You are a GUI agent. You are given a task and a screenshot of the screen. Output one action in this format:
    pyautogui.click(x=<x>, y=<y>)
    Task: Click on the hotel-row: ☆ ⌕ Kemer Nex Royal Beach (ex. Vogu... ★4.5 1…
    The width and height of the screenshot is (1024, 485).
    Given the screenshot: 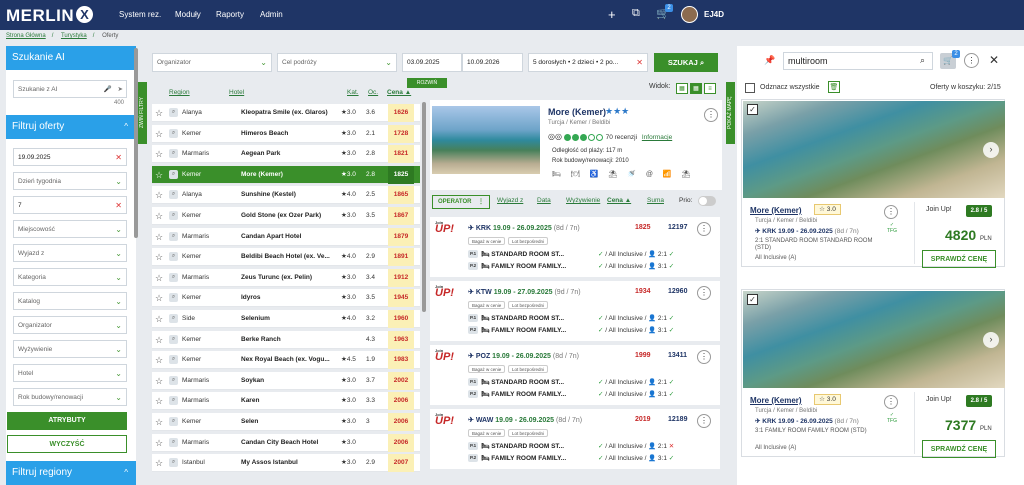 What is the action you would take?
    pyautogui.click(x=286, y=360)
    